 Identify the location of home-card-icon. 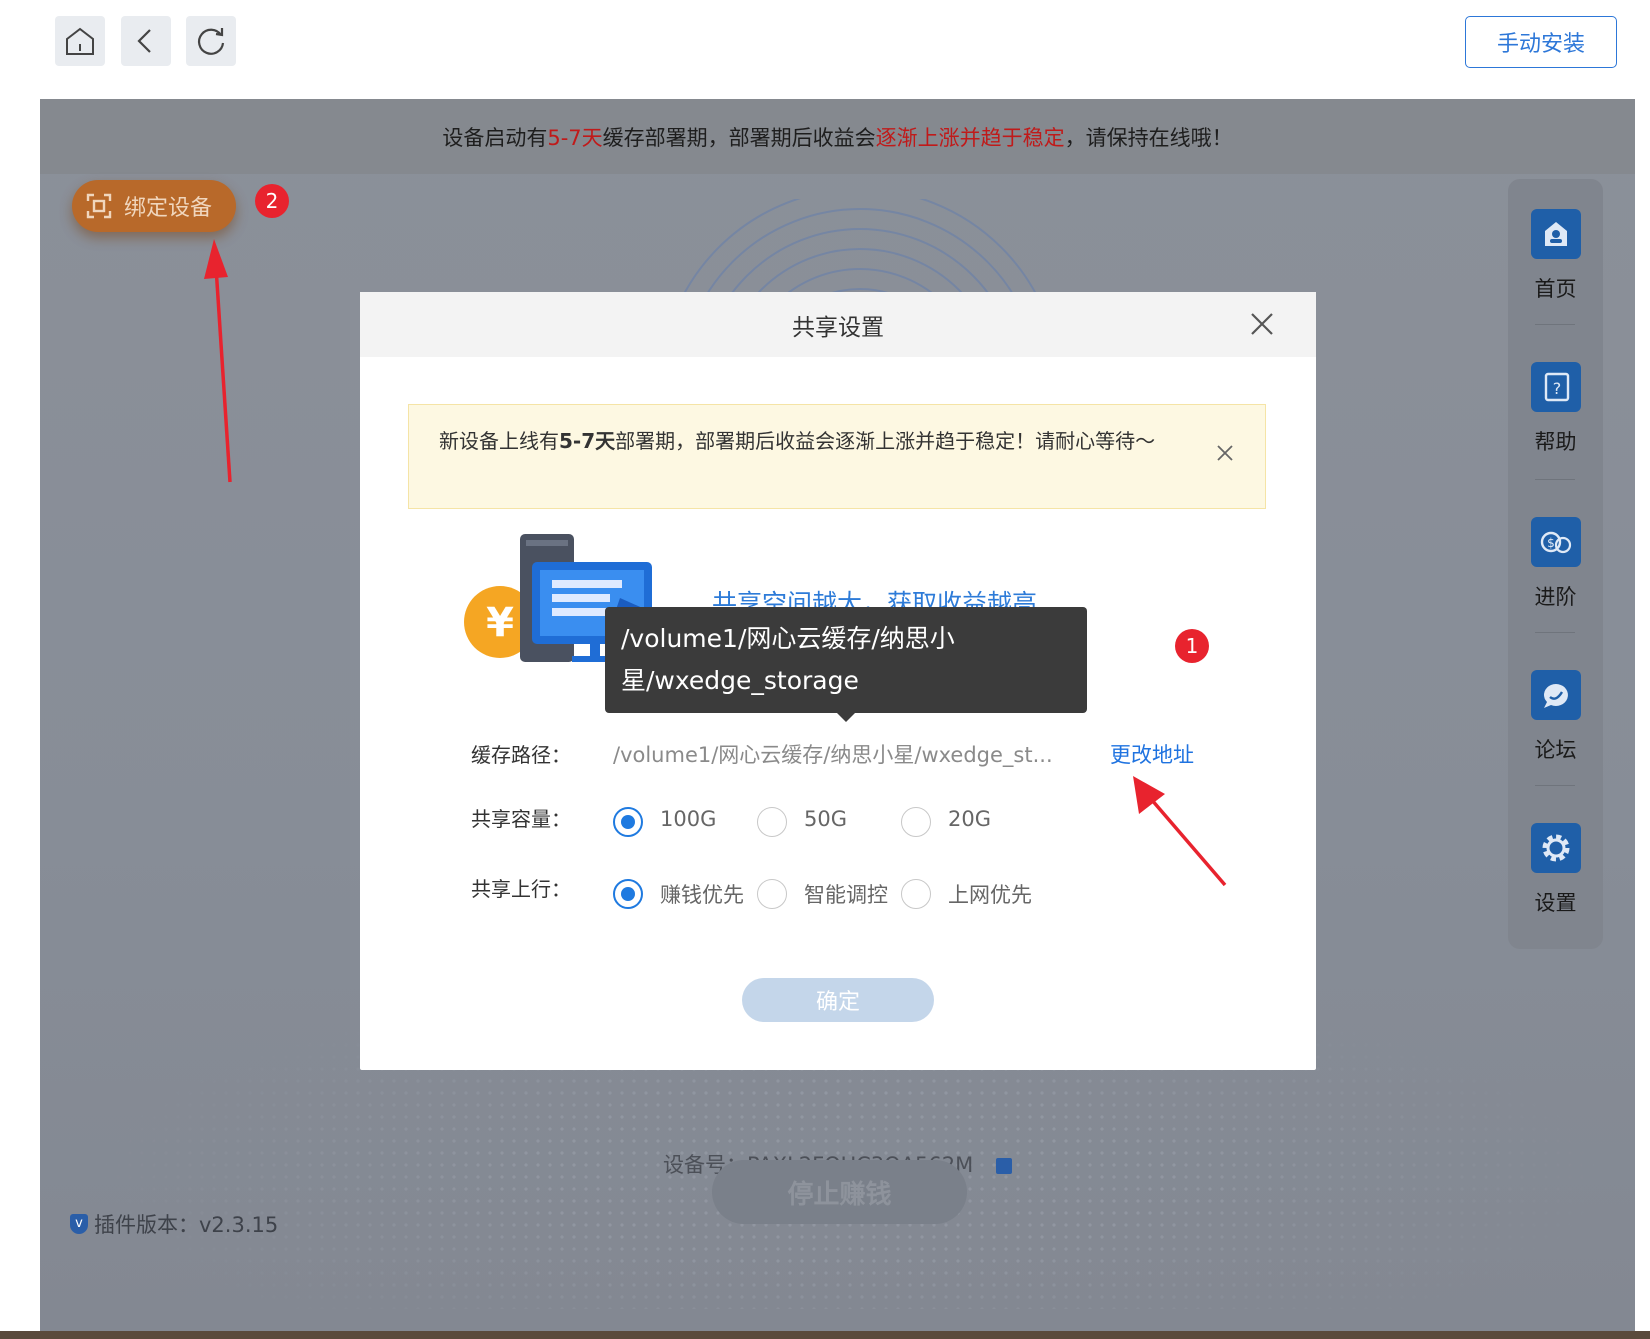
(1555, 234).